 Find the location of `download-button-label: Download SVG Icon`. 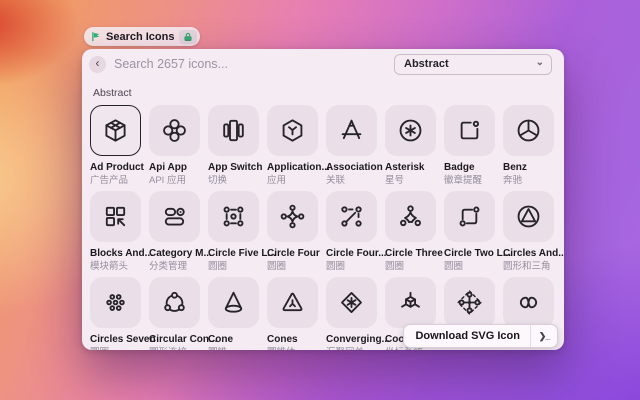

download-button-label: Download SVG Icon is located at coordinates (467, 336).